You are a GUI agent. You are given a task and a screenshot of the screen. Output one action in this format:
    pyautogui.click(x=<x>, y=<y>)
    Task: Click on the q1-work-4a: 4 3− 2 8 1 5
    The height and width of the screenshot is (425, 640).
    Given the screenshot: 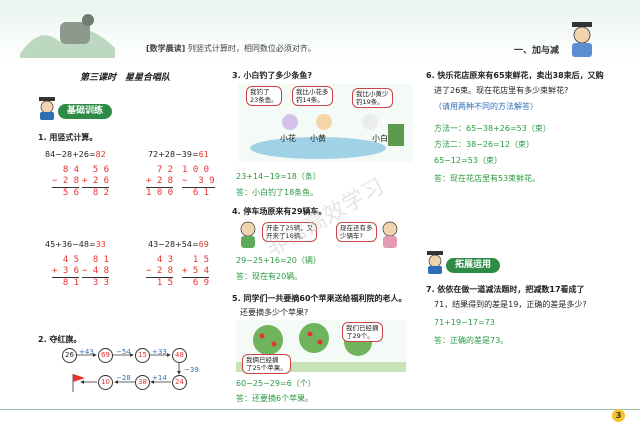 What is the action you would take?
    pyautogui.click(x=160, y=271)
    